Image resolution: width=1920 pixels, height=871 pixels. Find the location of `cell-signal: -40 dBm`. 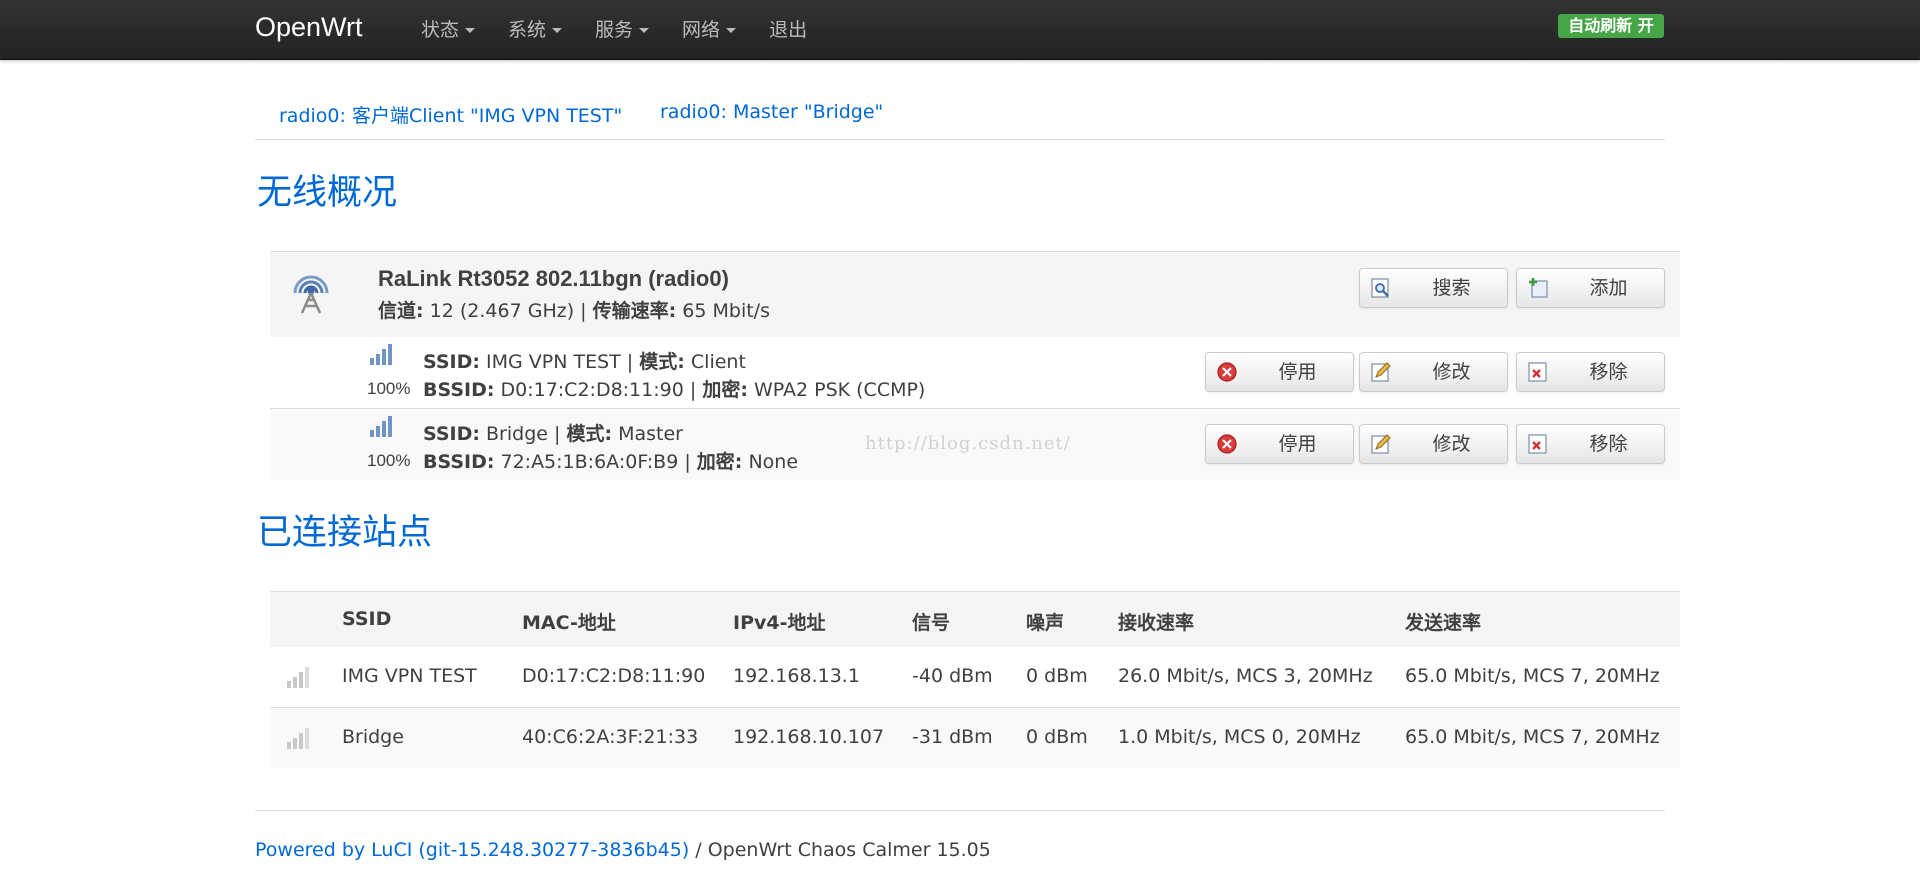

cell-signal: -40 dBm is located at coordinates (952, 676).